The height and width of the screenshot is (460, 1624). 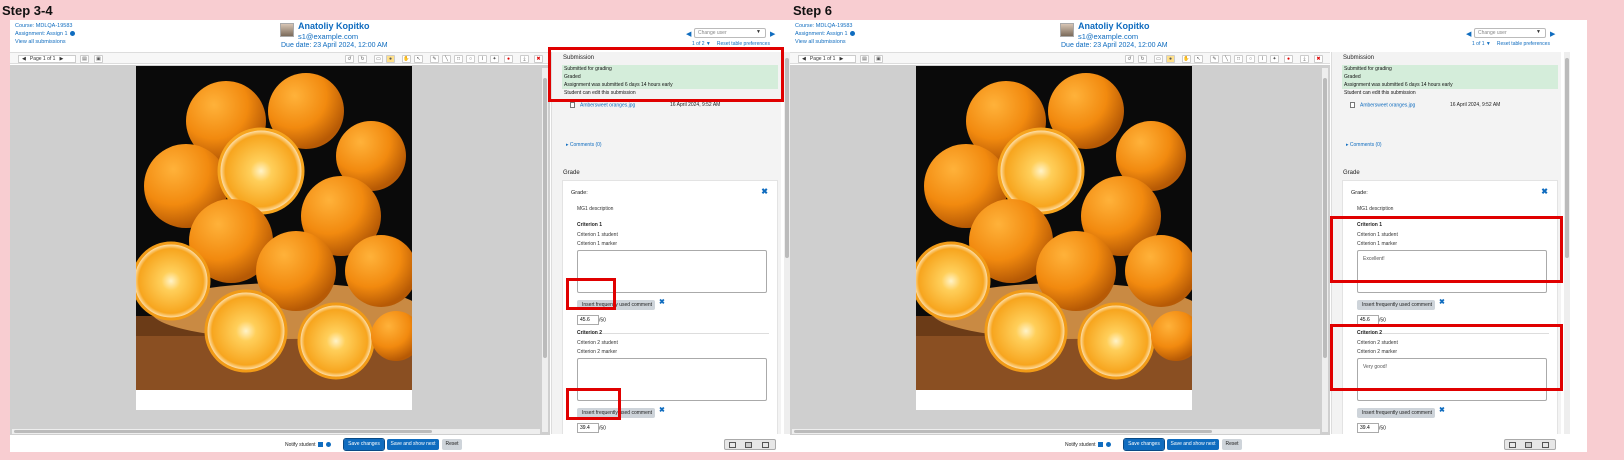 I want to click on pen-icon: ✎, so click(x=434, y=59).